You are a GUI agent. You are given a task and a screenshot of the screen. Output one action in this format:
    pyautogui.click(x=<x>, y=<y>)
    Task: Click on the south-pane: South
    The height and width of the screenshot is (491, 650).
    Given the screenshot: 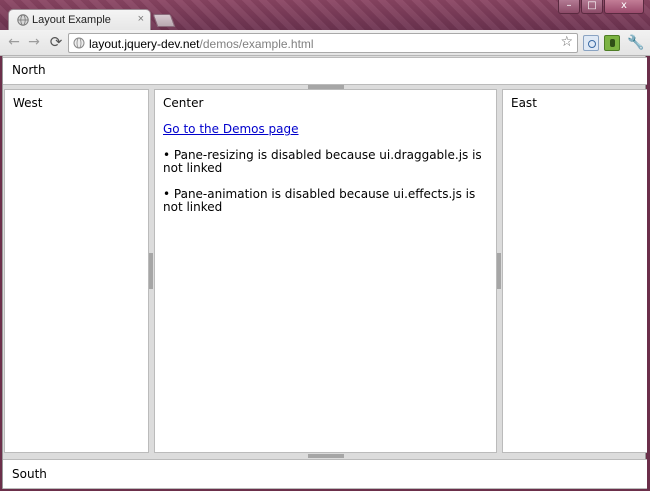 What is the action you would take?
    pyautogui.click(x=325, y=474)
    